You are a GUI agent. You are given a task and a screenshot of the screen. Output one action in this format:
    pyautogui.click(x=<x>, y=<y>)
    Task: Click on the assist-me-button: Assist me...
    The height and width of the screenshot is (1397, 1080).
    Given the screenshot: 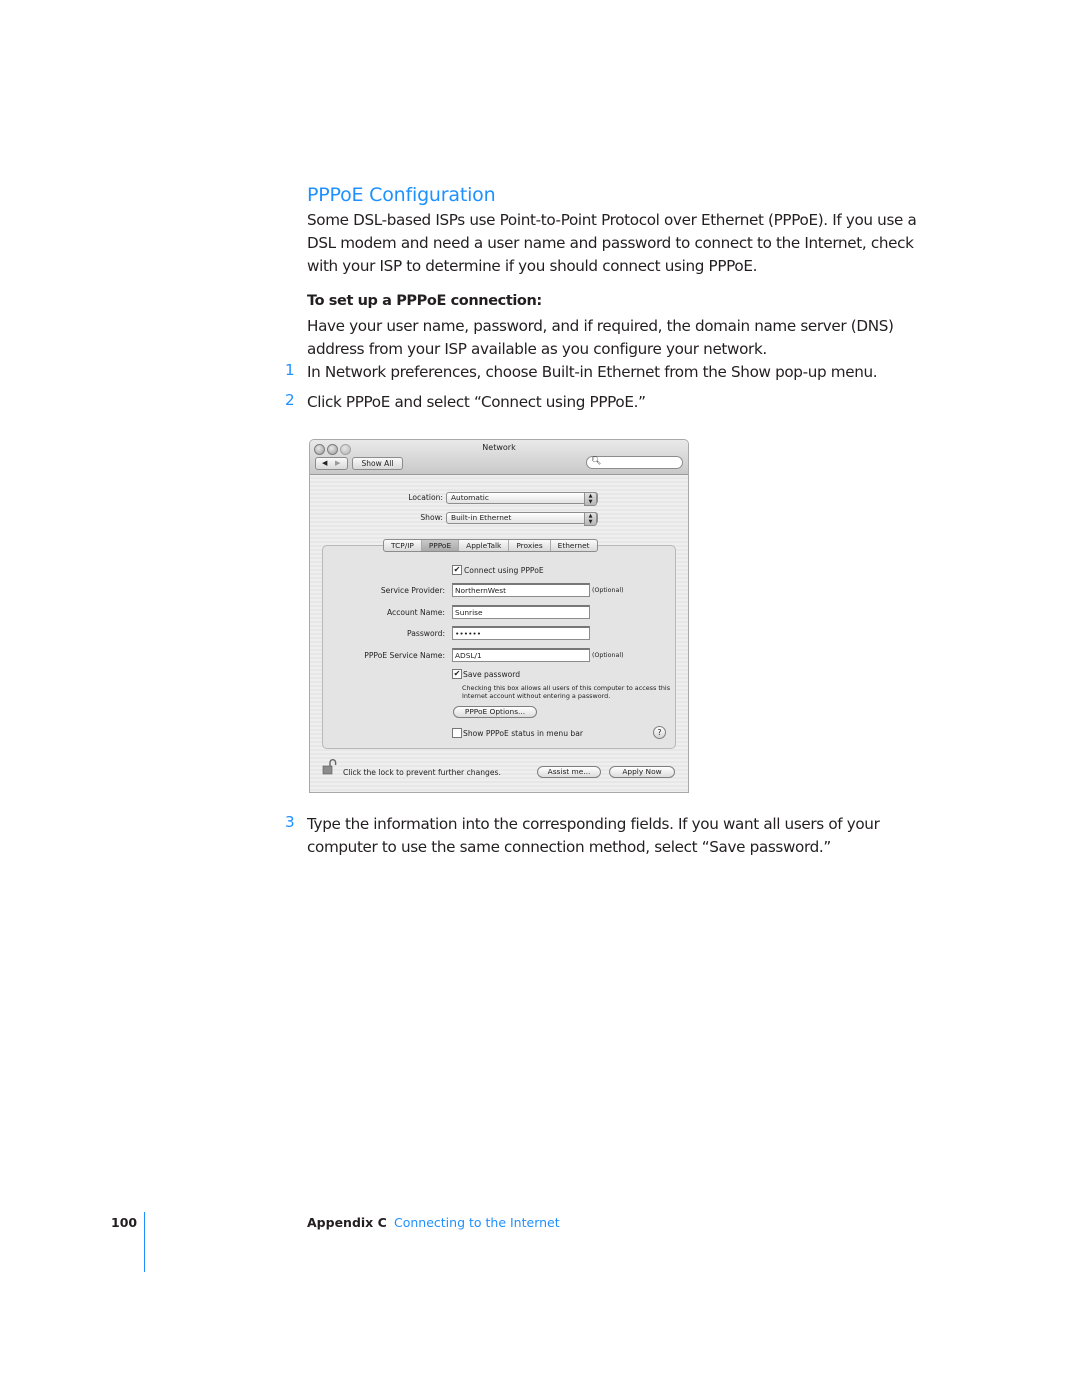 What is the action you would take?
    pyautogui.click(x=569, y=772)
    